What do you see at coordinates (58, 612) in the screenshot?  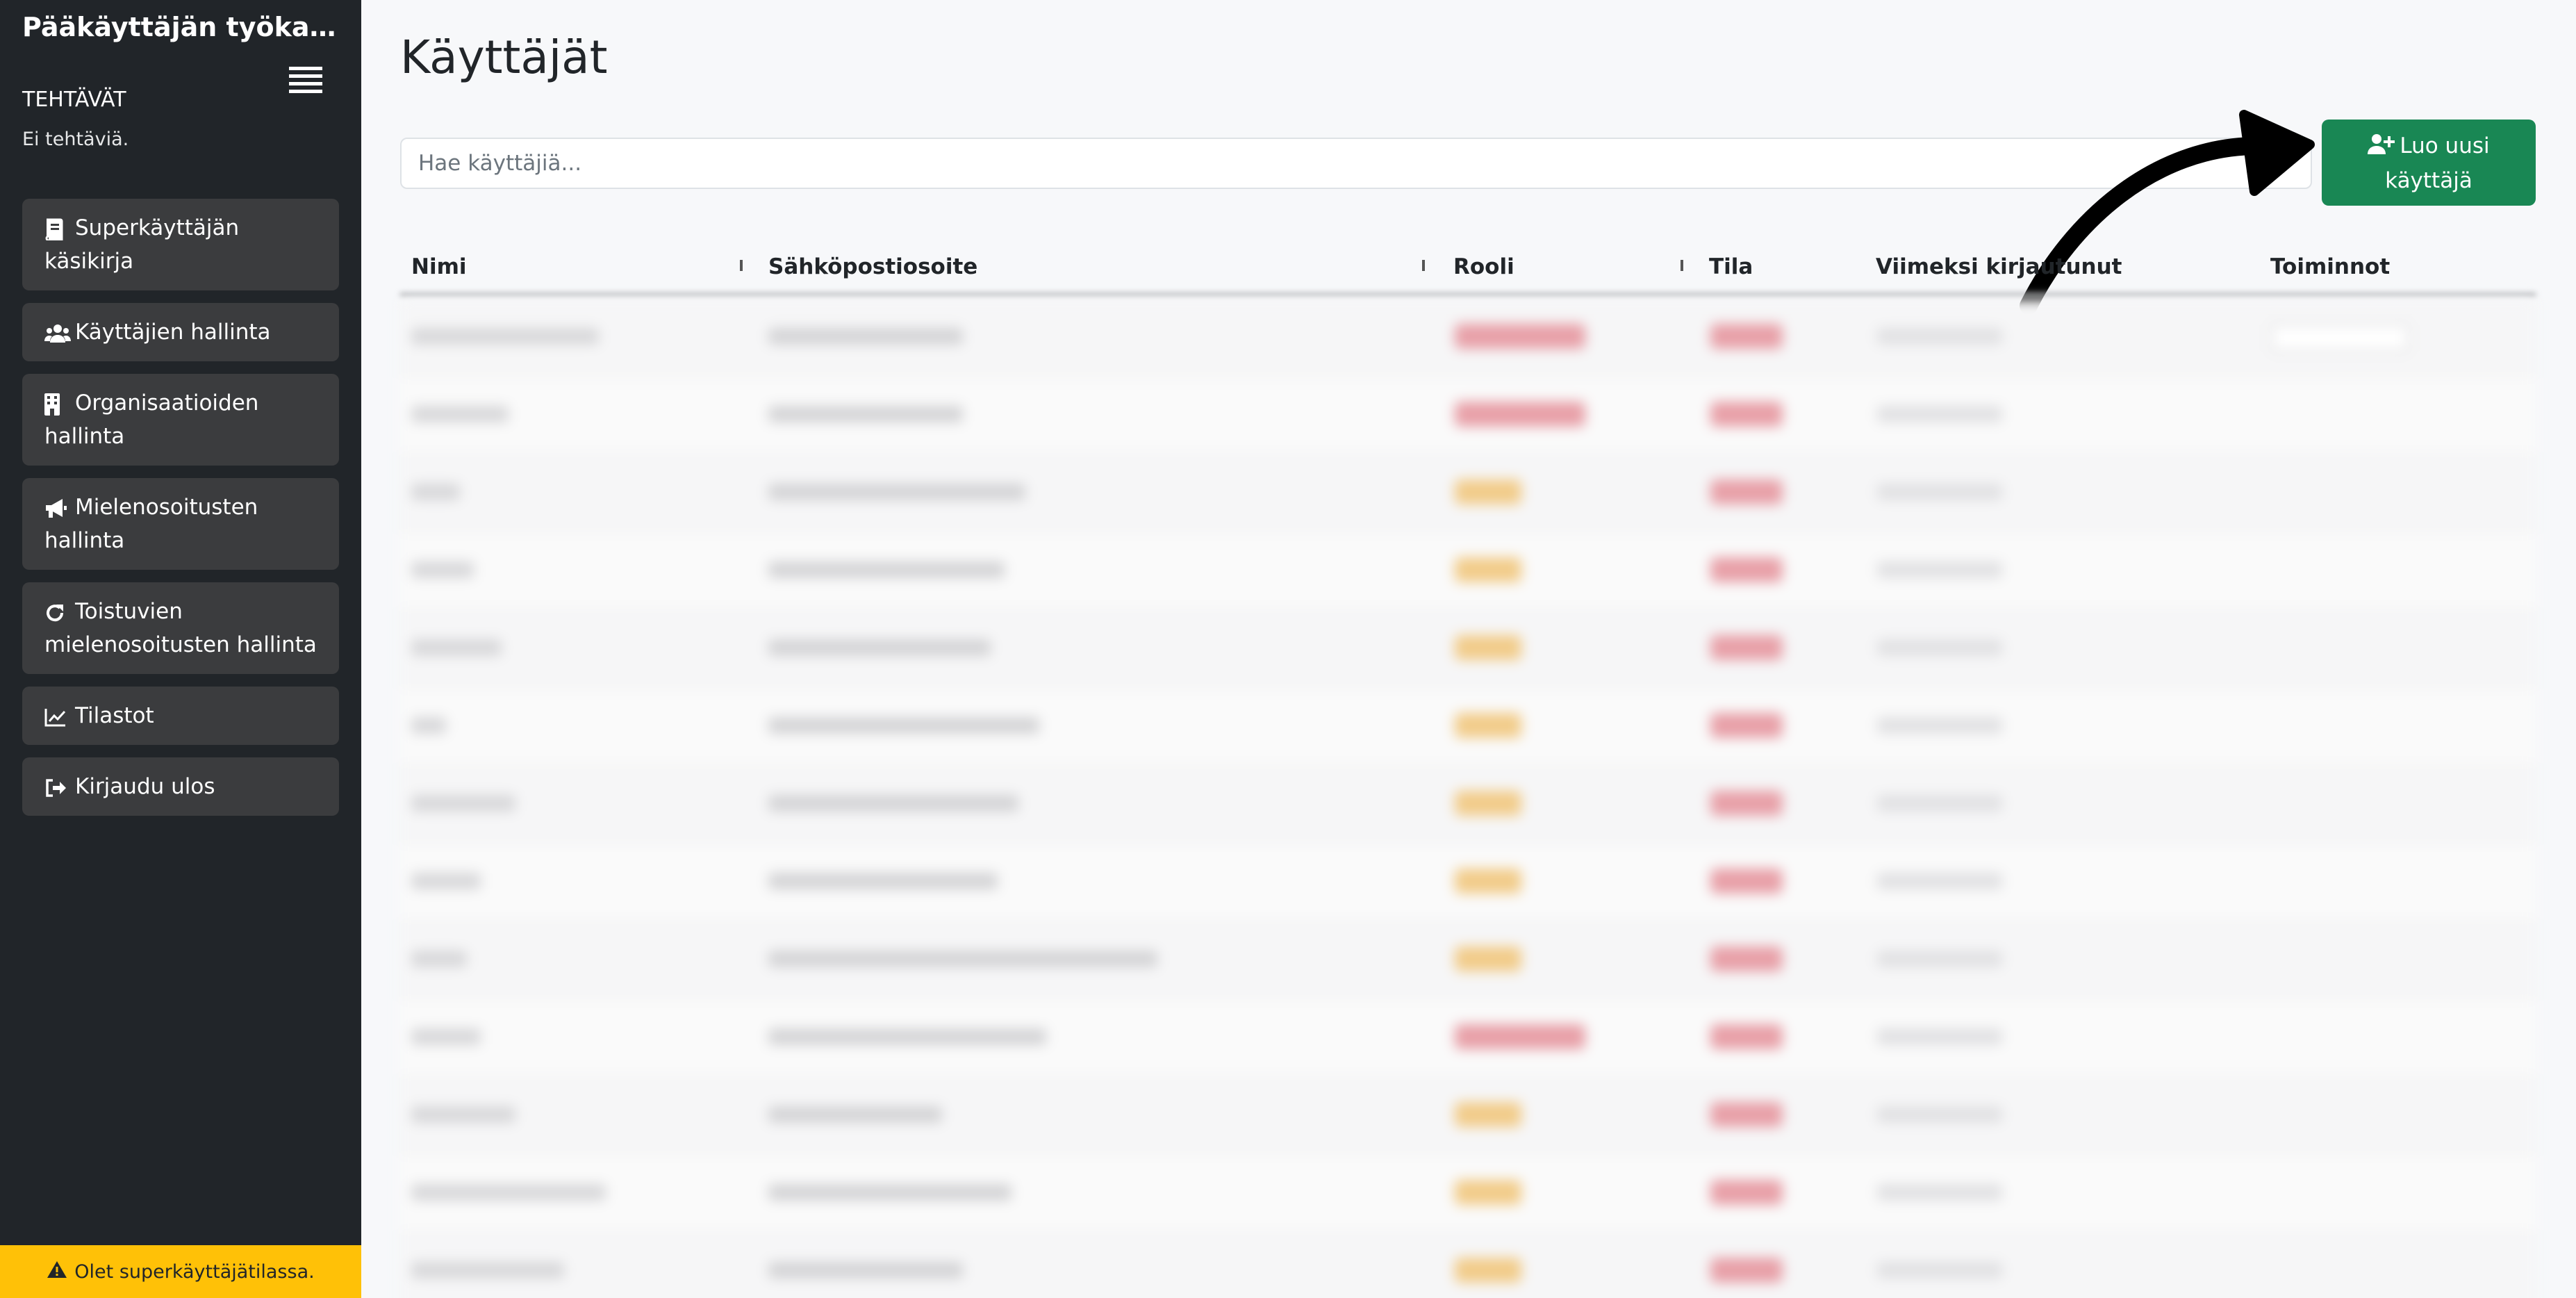 I see `refresh-icon` at bounding box center [58, 612].